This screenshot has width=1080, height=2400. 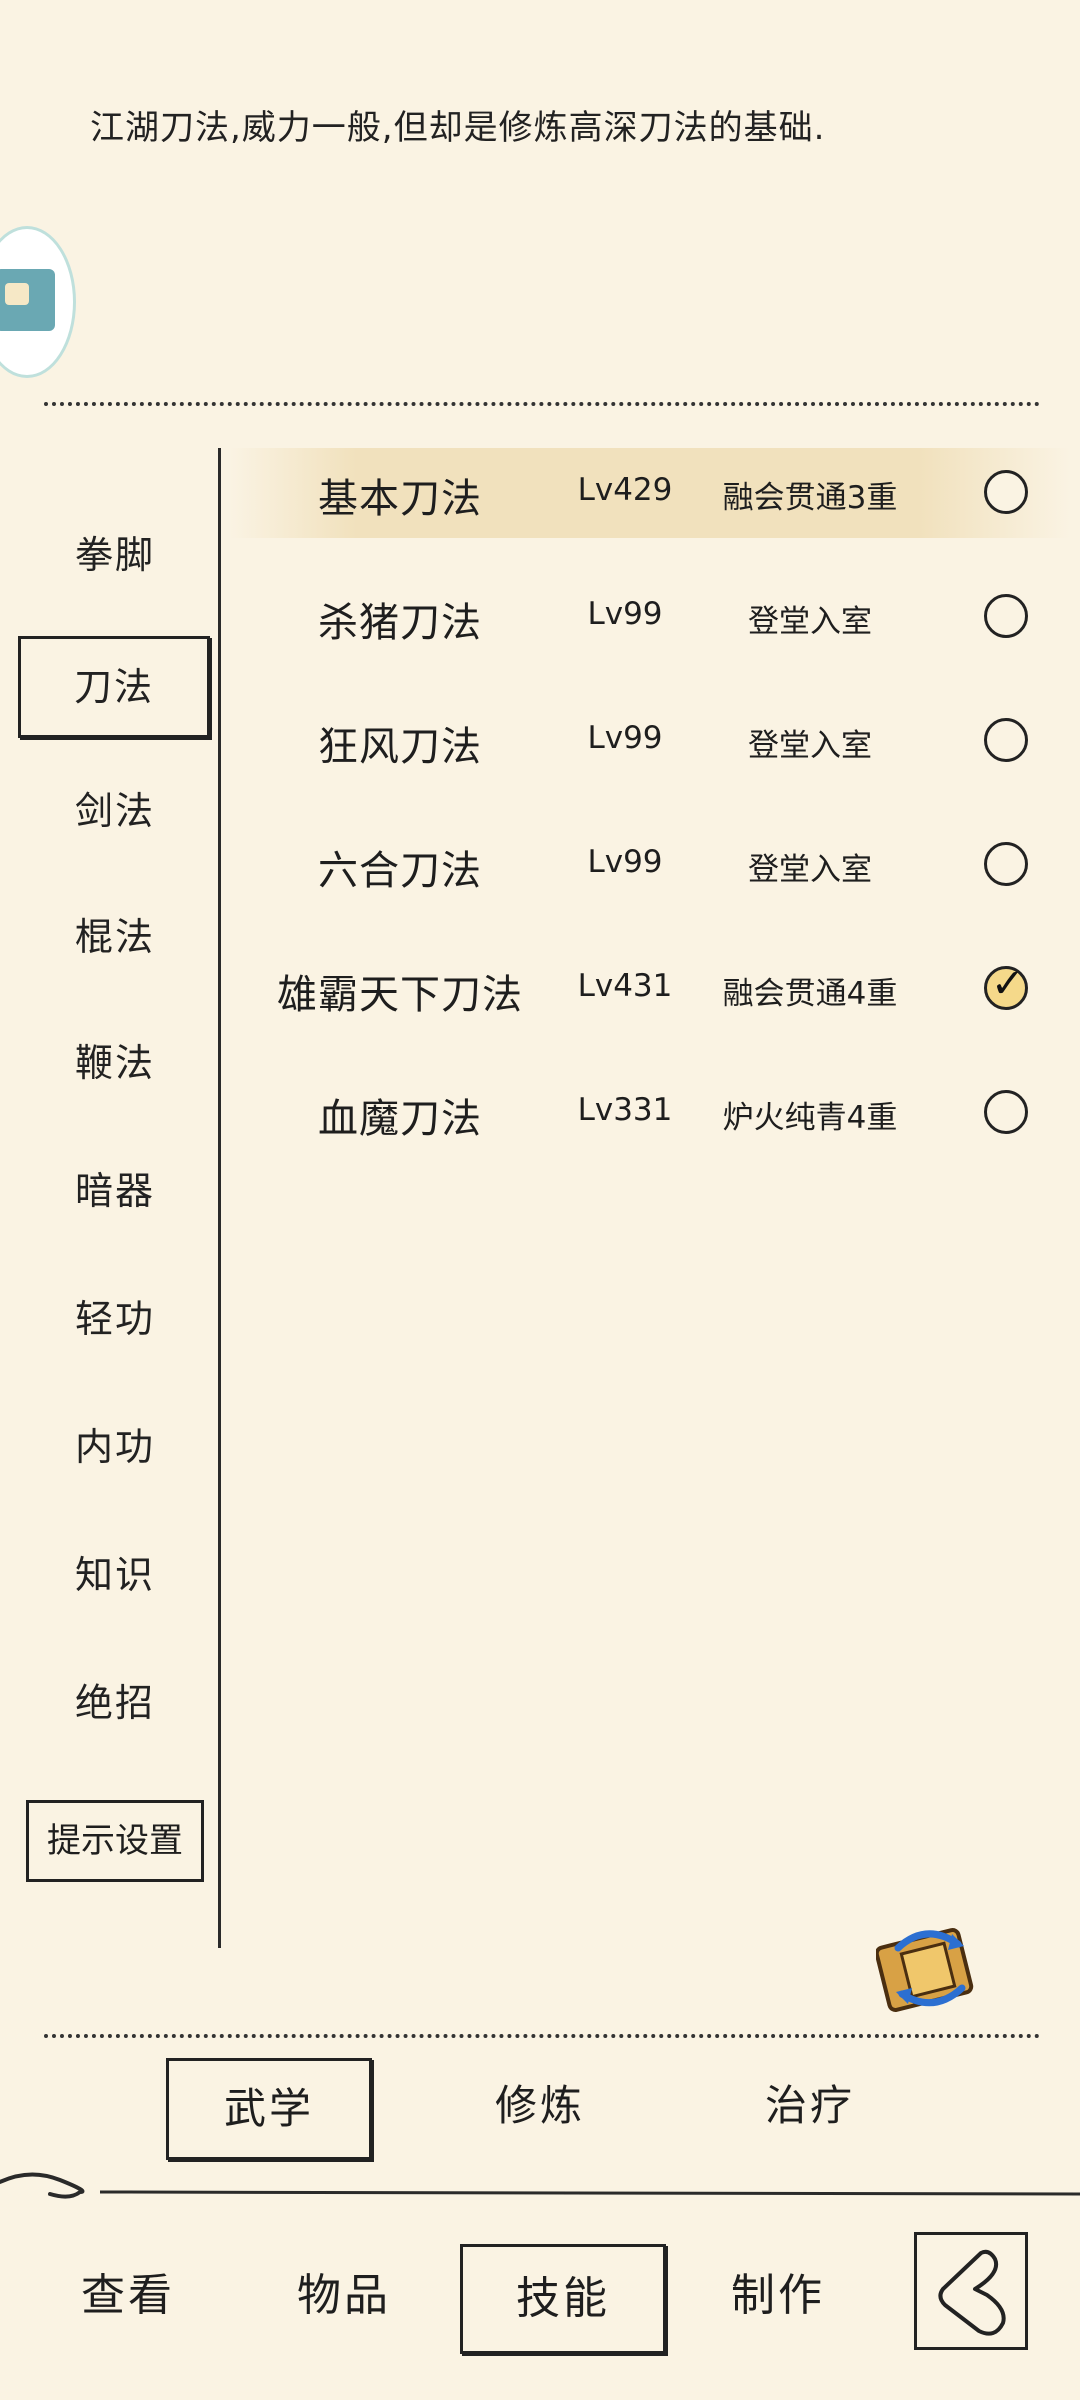 I want to click on skill-name: 狂风刀法, so click(x=400, y=747).